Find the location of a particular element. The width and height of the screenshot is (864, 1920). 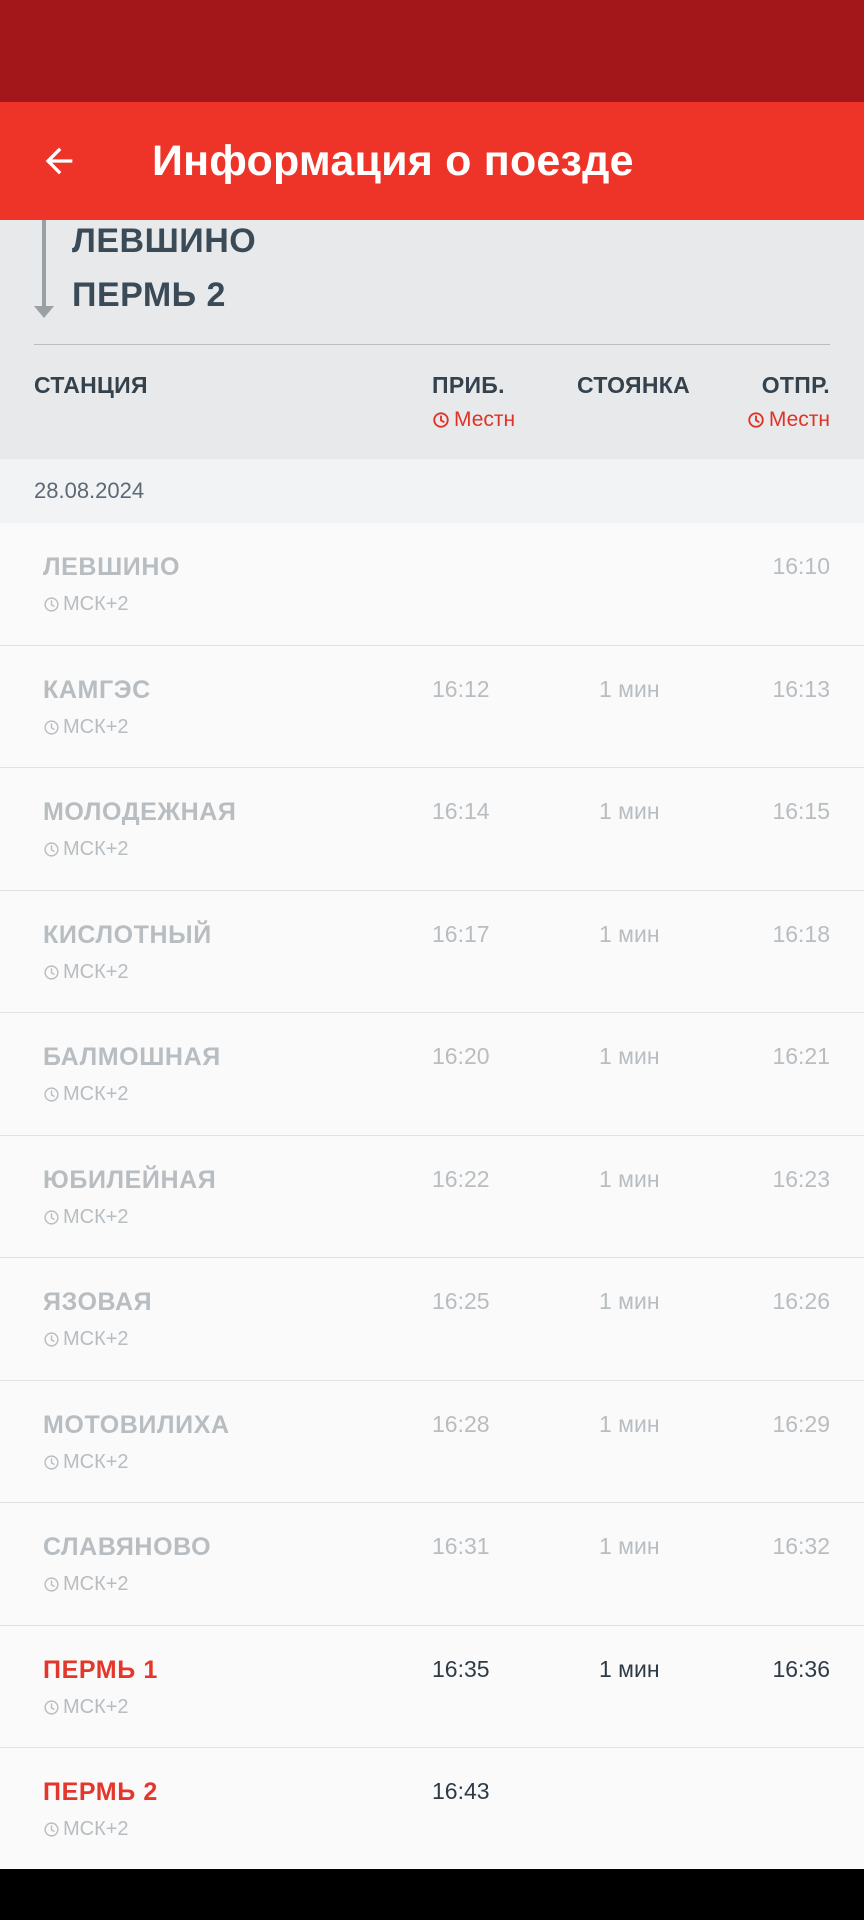

column-header-arrival: ПРИБ. is located at coordinates (468, 385).